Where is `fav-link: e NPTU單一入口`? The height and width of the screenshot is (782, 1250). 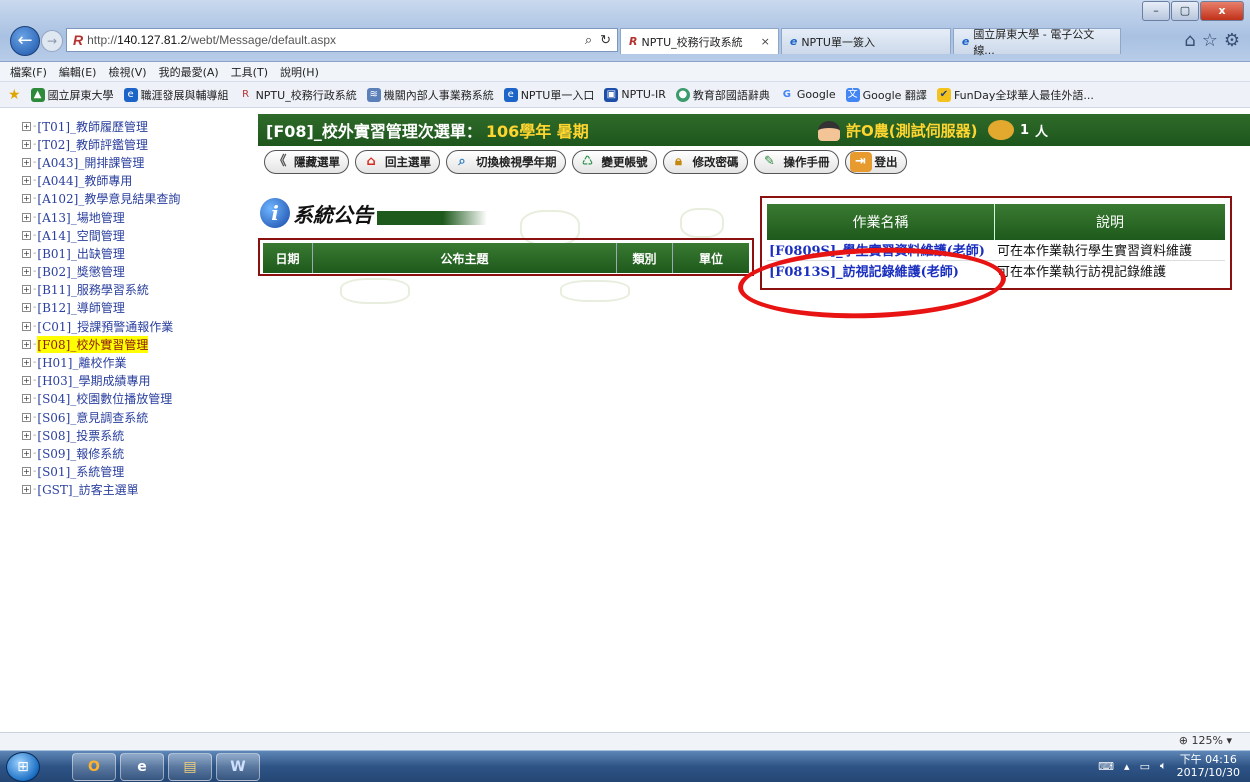
fav-link: e NPTU單一入口 is located at coordinates (548, 95).